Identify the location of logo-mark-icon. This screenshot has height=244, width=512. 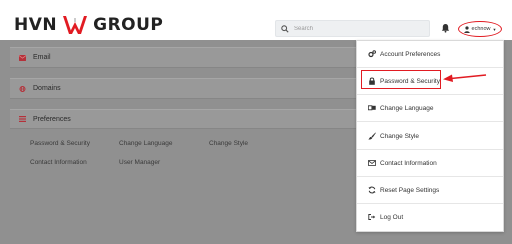
(75, 25).